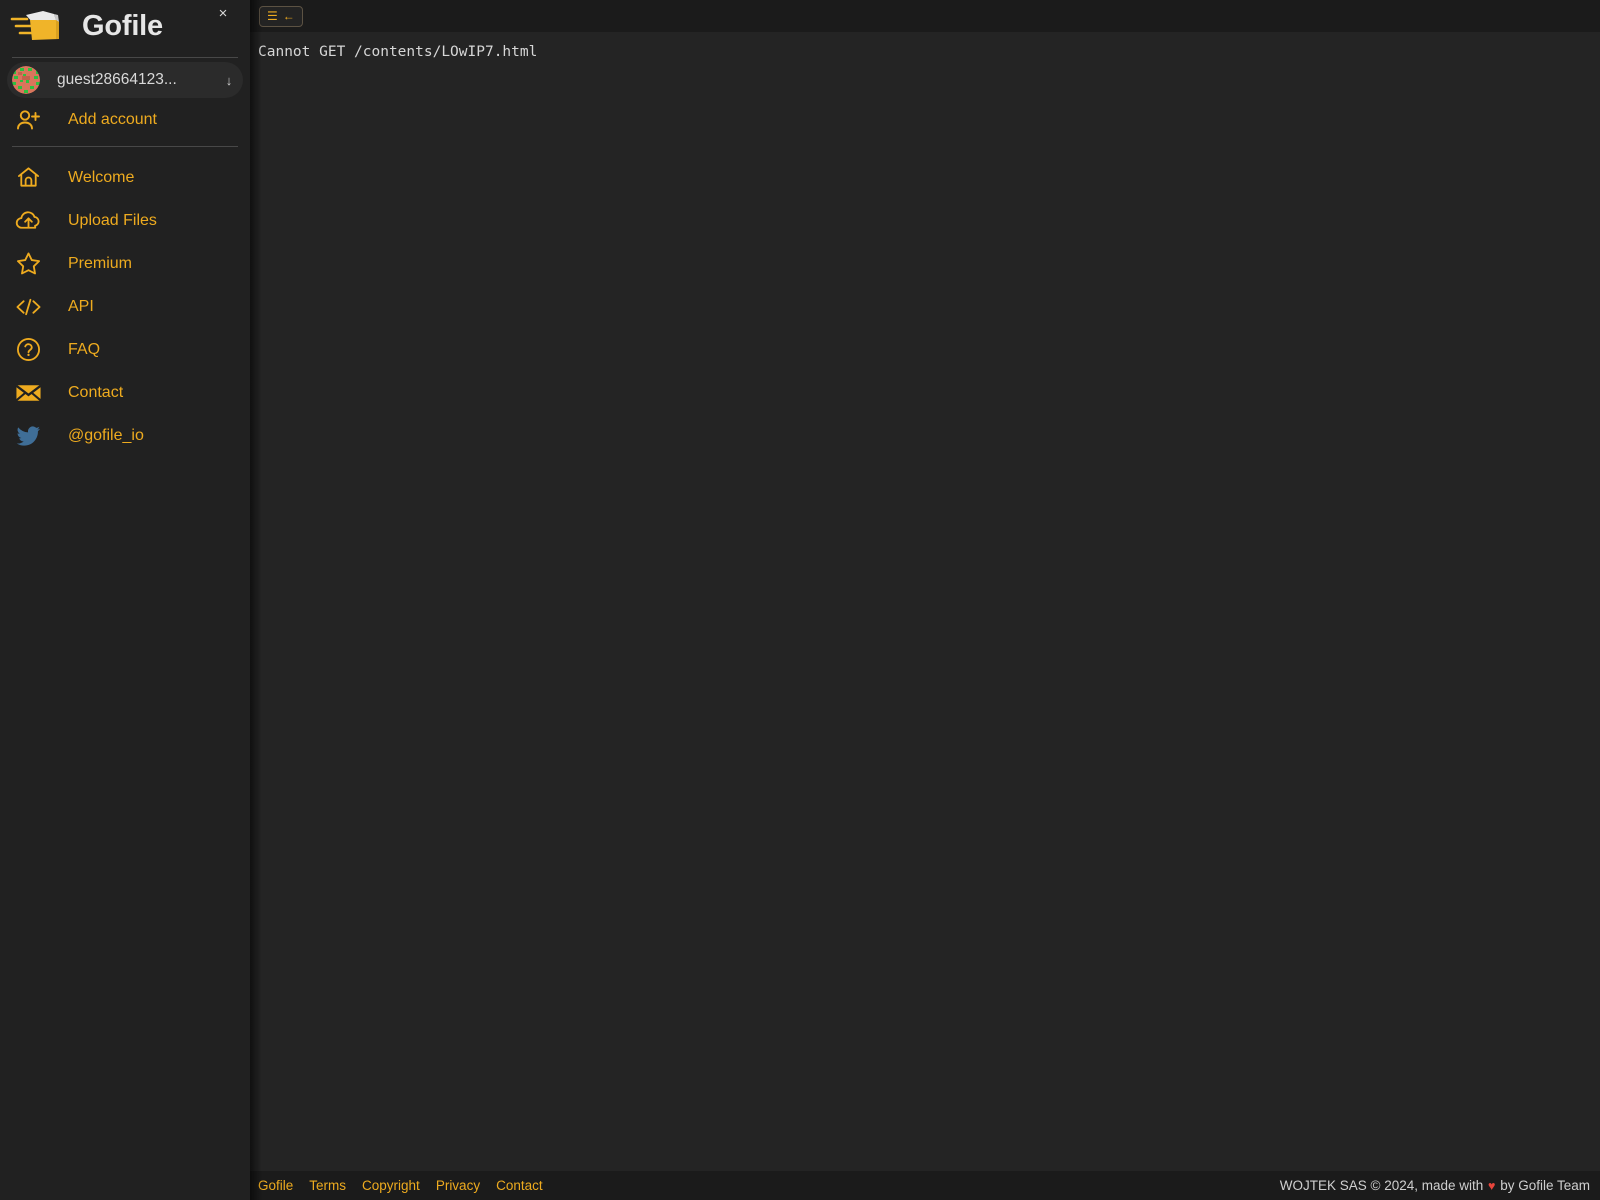 This screenshot has height=1200, width=1600. What do you see at coordinates (106, 435) in the screenshot?
I see `sidebar-item-label: @gofile_io` at bounding box center [106, 435].